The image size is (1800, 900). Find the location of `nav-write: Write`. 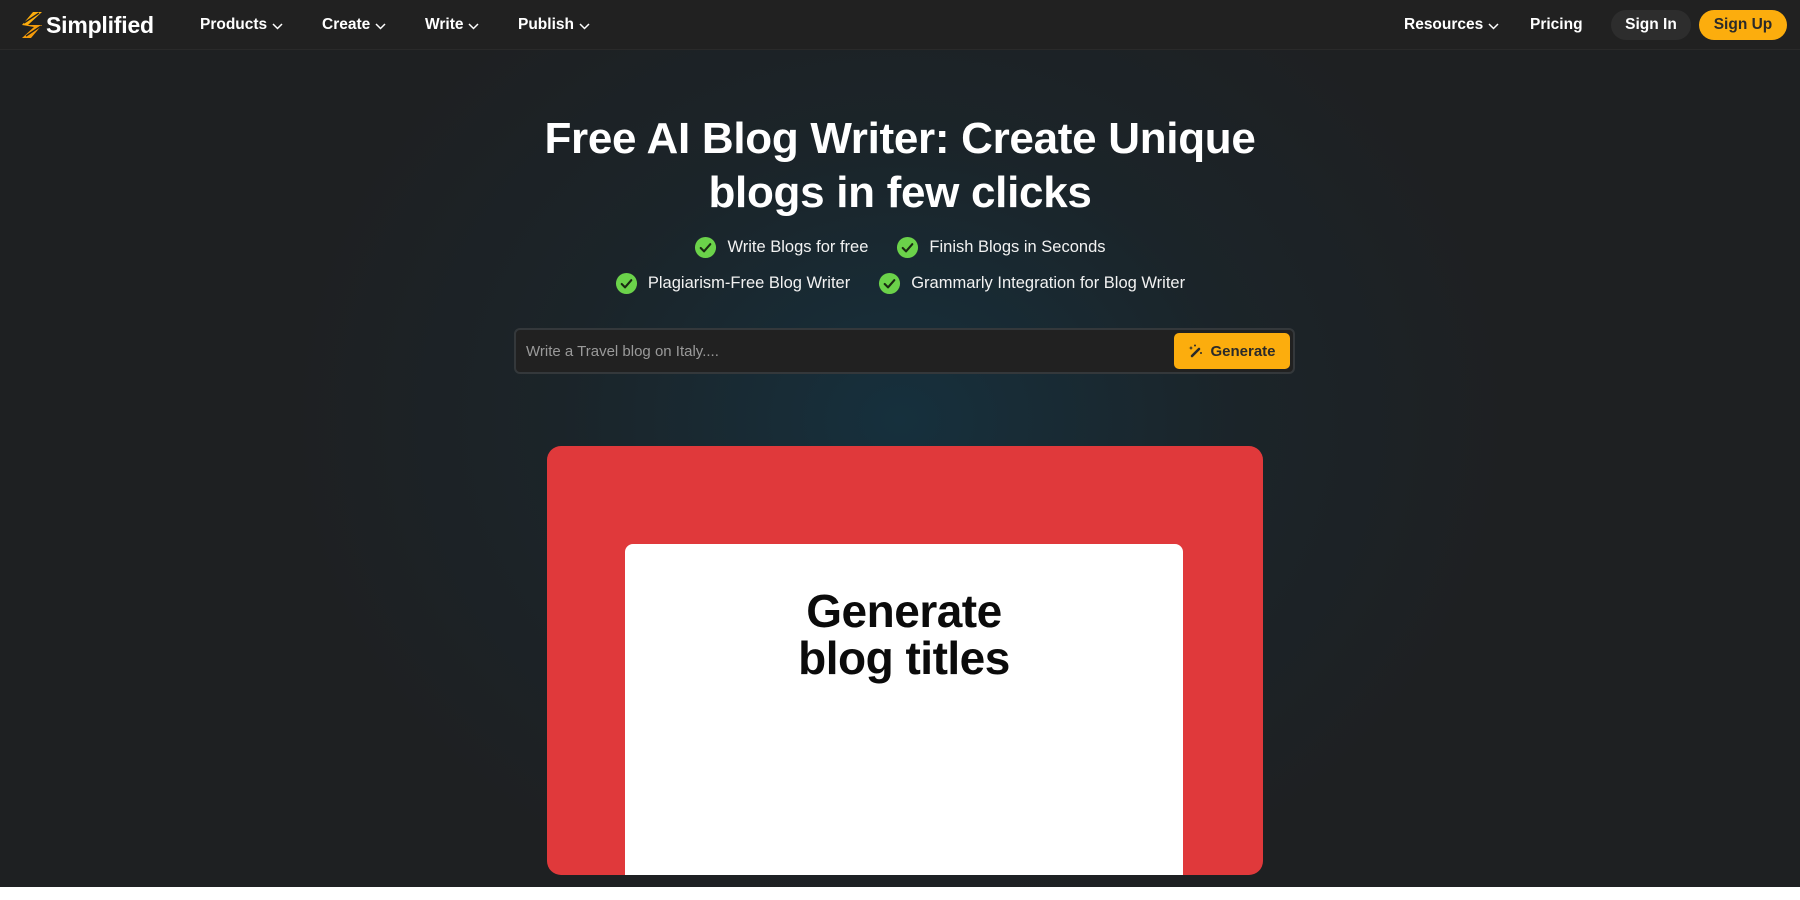

nav-write: Write is located at coordinates (452, 25).